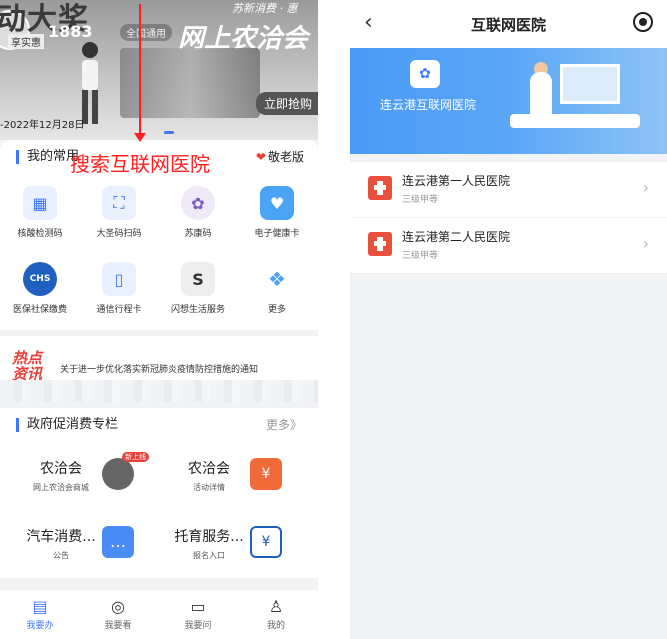 Image resolution: width=667 pixels, height=639 pixels. I want to click on promo-item: 农洽会 网上农洽会商城 新上线, so click(80, 480).